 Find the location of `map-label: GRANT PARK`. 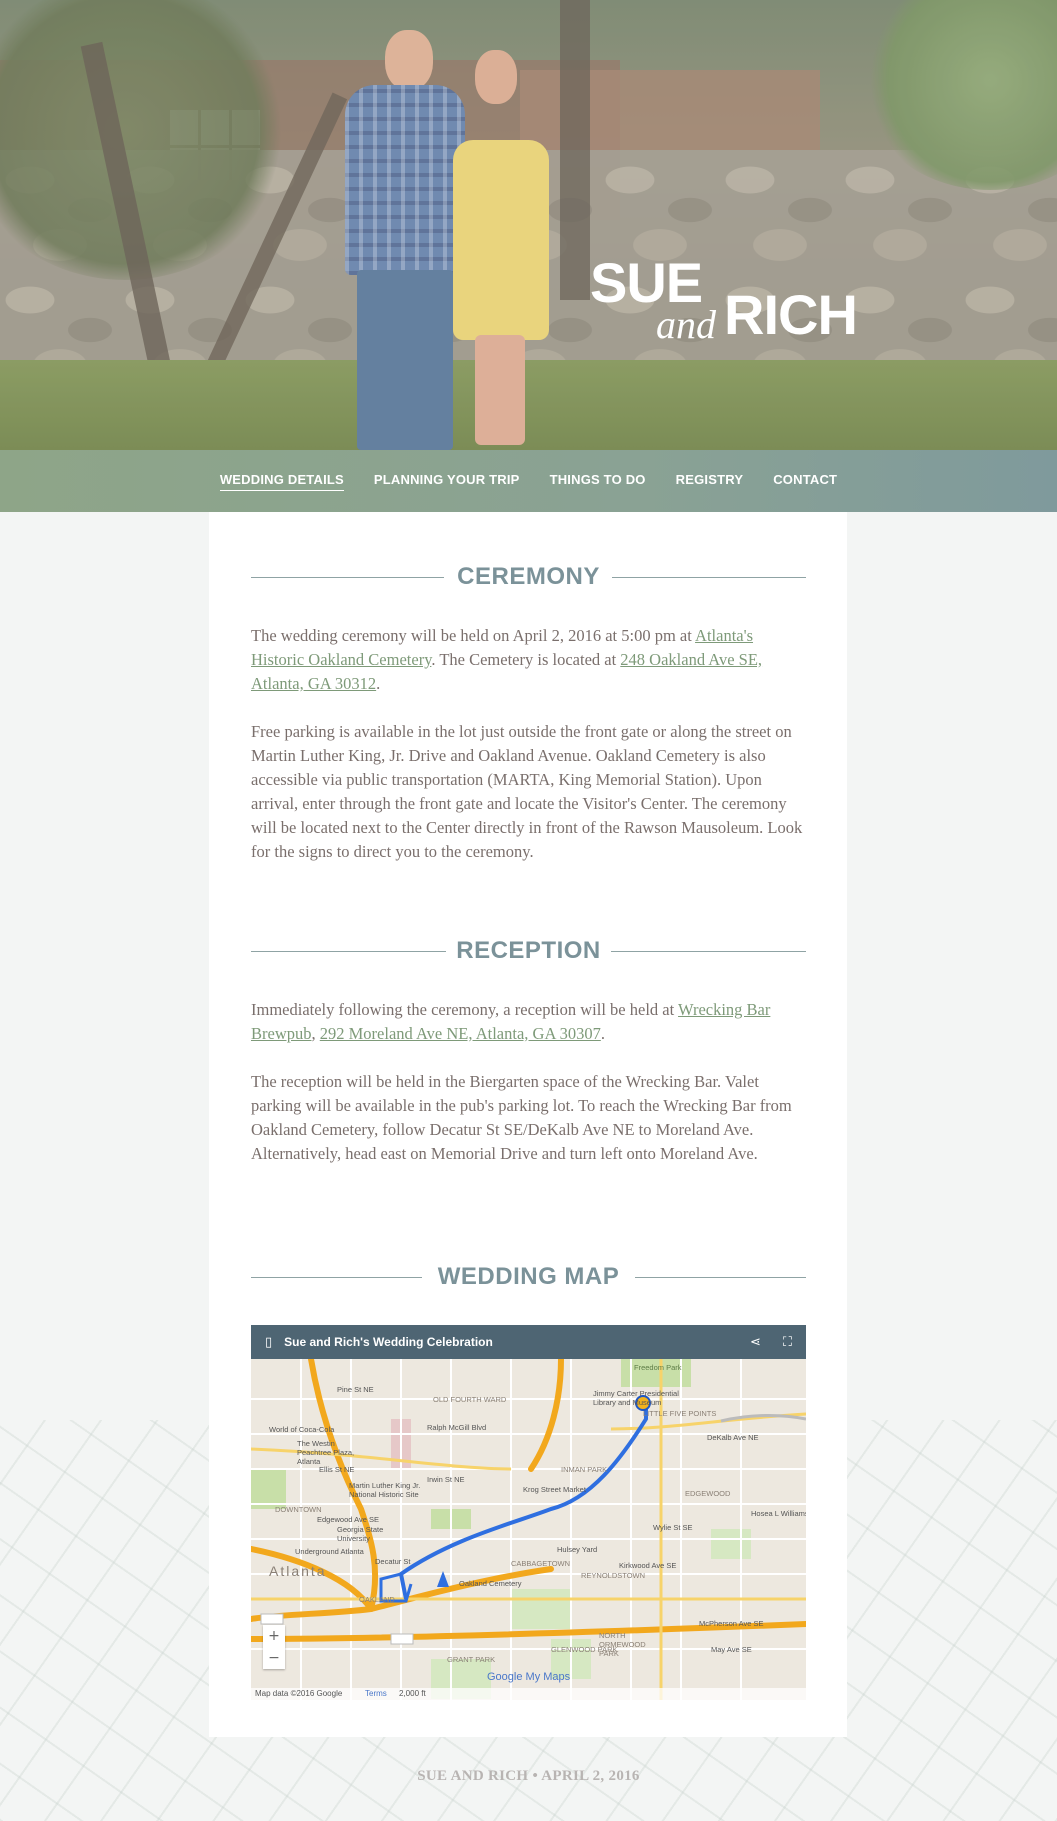

map-label: GRANT PARK is located at coordinates (471, 1659).